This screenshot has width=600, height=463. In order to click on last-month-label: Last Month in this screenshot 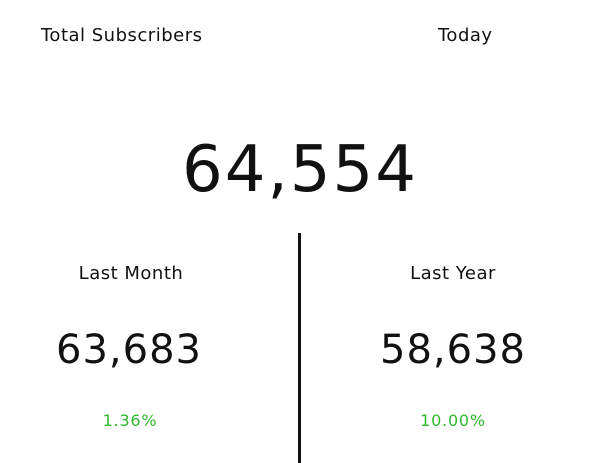, I will do `click(131, 273)`.